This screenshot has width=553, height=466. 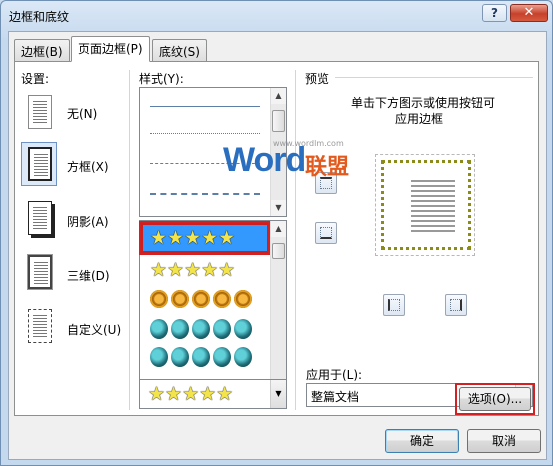 What do you see at coordinates (335, 397) in the screenshot?
I see `apply-to-value: 整篇文档` at bounding box center [335, 397].